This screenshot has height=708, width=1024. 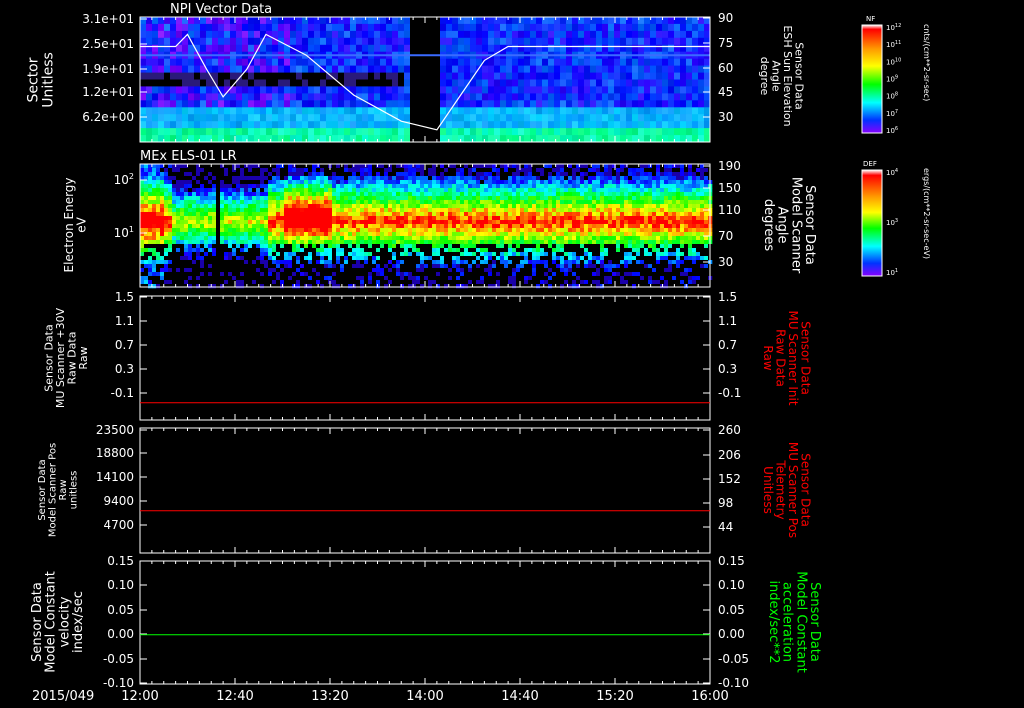 What do you see at coordinates (725, 68) in the screenshot?
I see `right-tick-label: 60` at bounding box center [725, 68].